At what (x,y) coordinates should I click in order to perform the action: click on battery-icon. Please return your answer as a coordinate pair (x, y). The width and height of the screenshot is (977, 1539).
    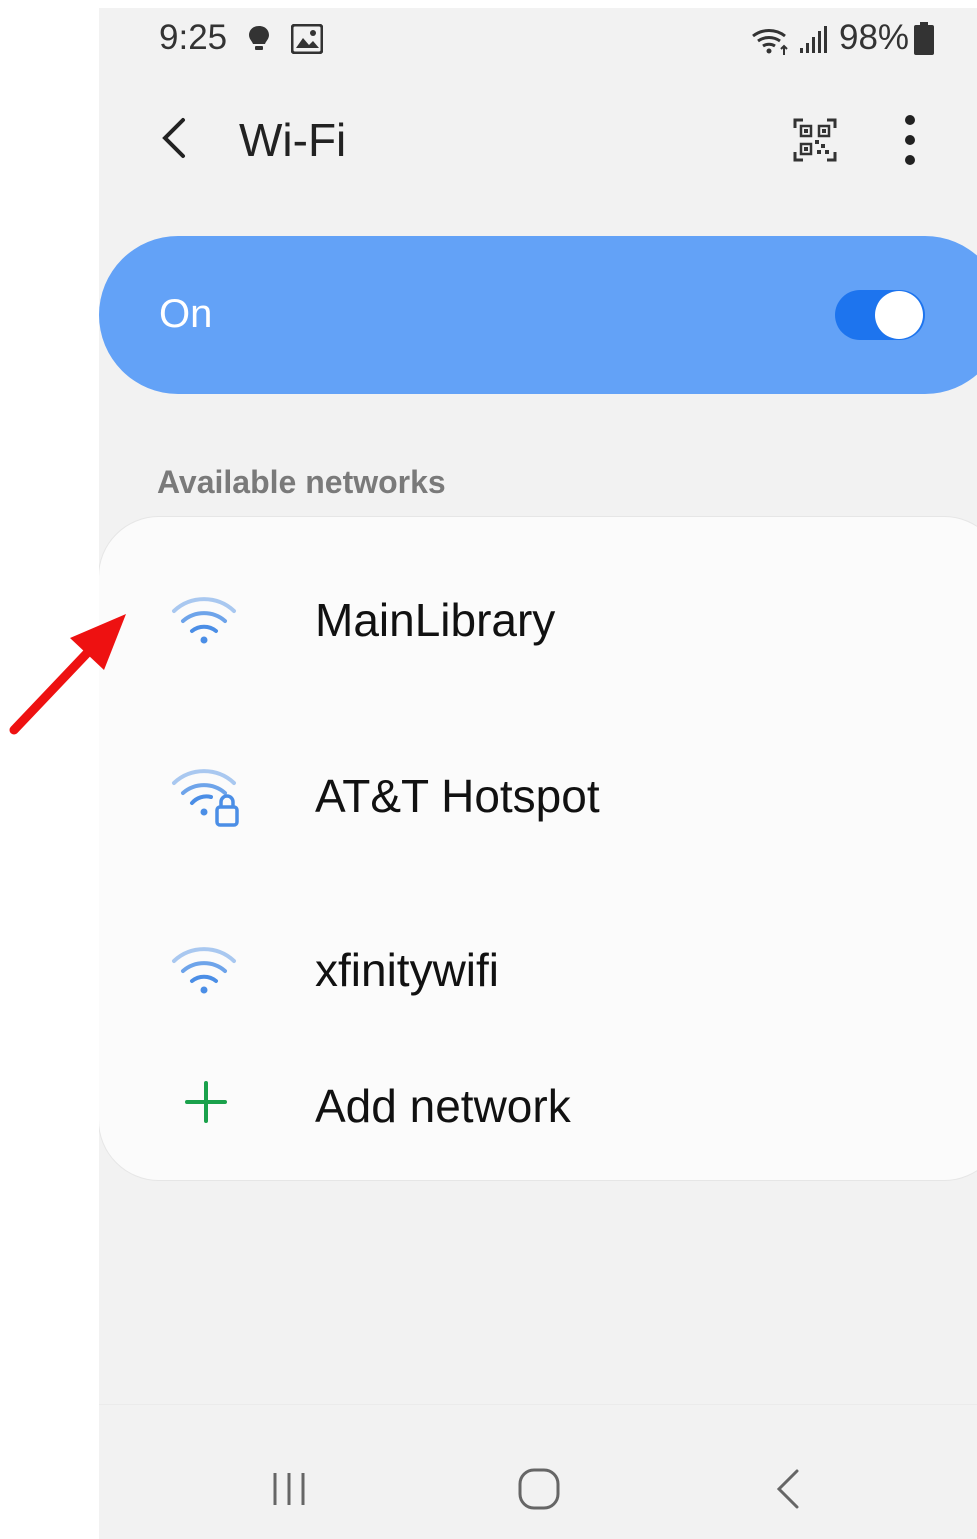
    Looking at the image, I should click on (924, 38).